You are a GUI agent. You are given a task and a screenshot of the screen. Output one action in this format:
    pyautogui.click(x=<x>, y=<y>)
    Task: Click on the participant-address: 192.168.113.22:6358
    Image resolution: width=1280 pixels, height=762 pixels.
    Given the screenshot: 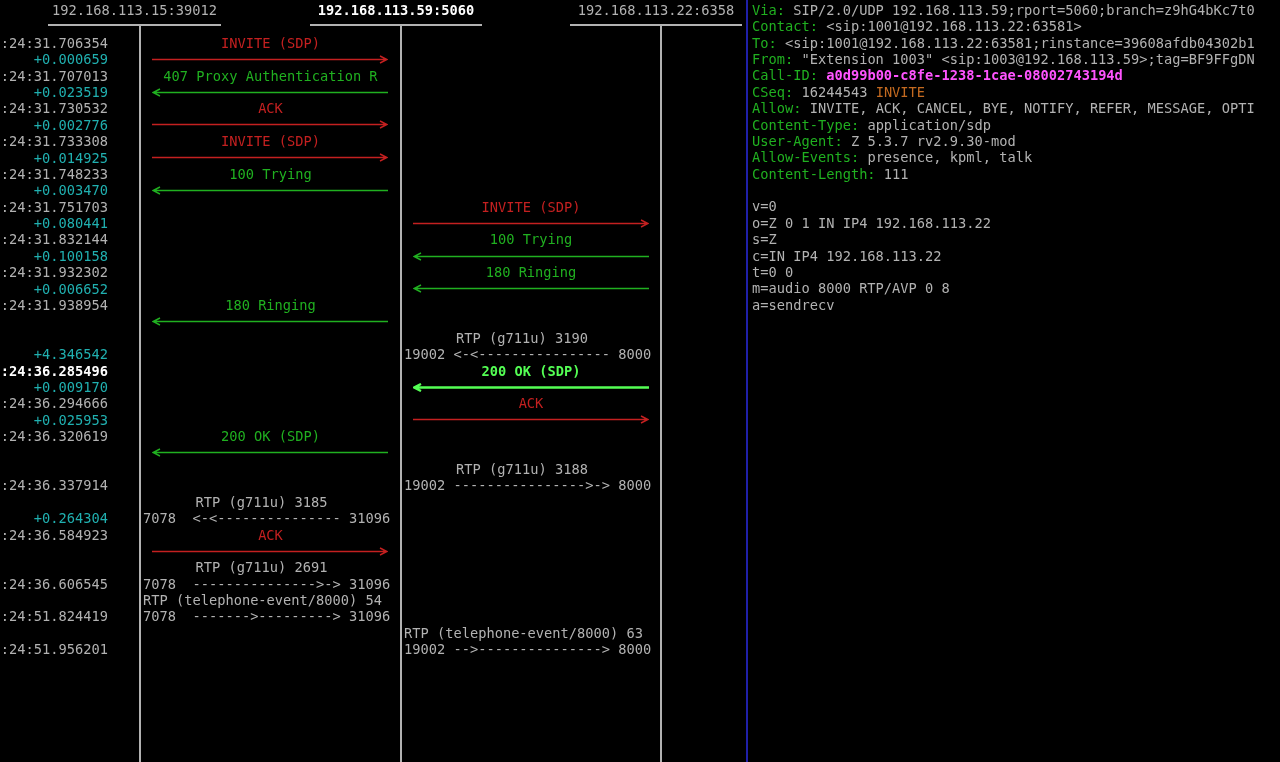 What is the action you would take?
    pyautogui.click(x=656, y=14)
    